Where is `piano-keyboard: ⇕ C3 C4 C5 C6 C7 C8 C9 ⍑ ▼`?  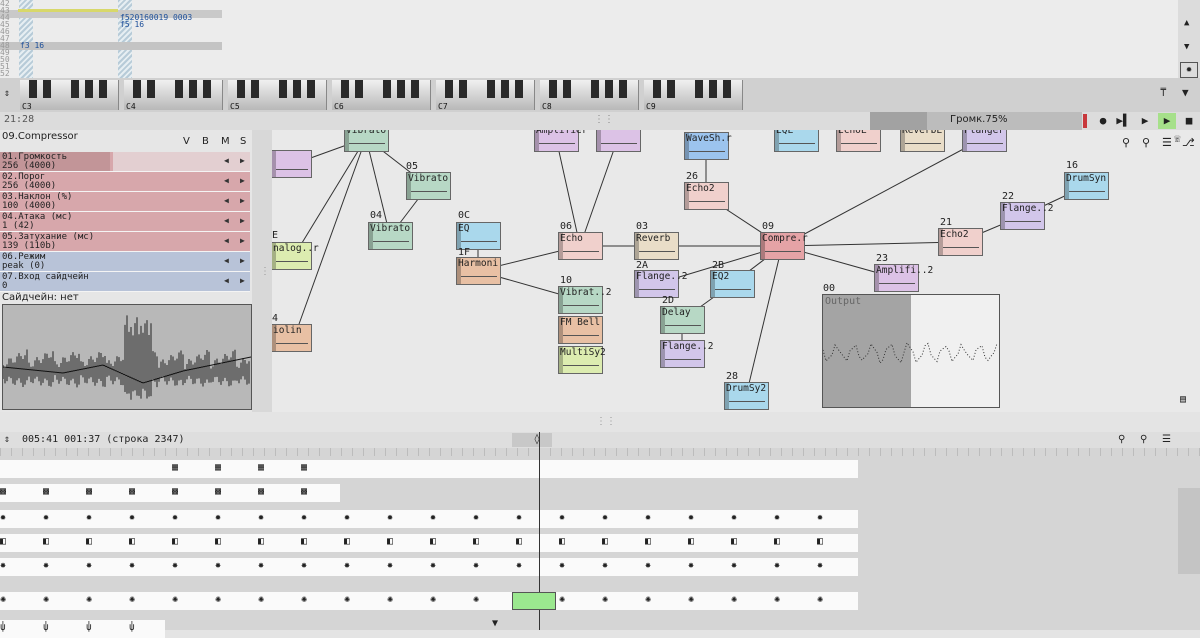
piano-keyboard: ⇕ C3 C4 C5 C6 C7 C8 C9 ⍑ ▼ is located at coordinates (600, 95).